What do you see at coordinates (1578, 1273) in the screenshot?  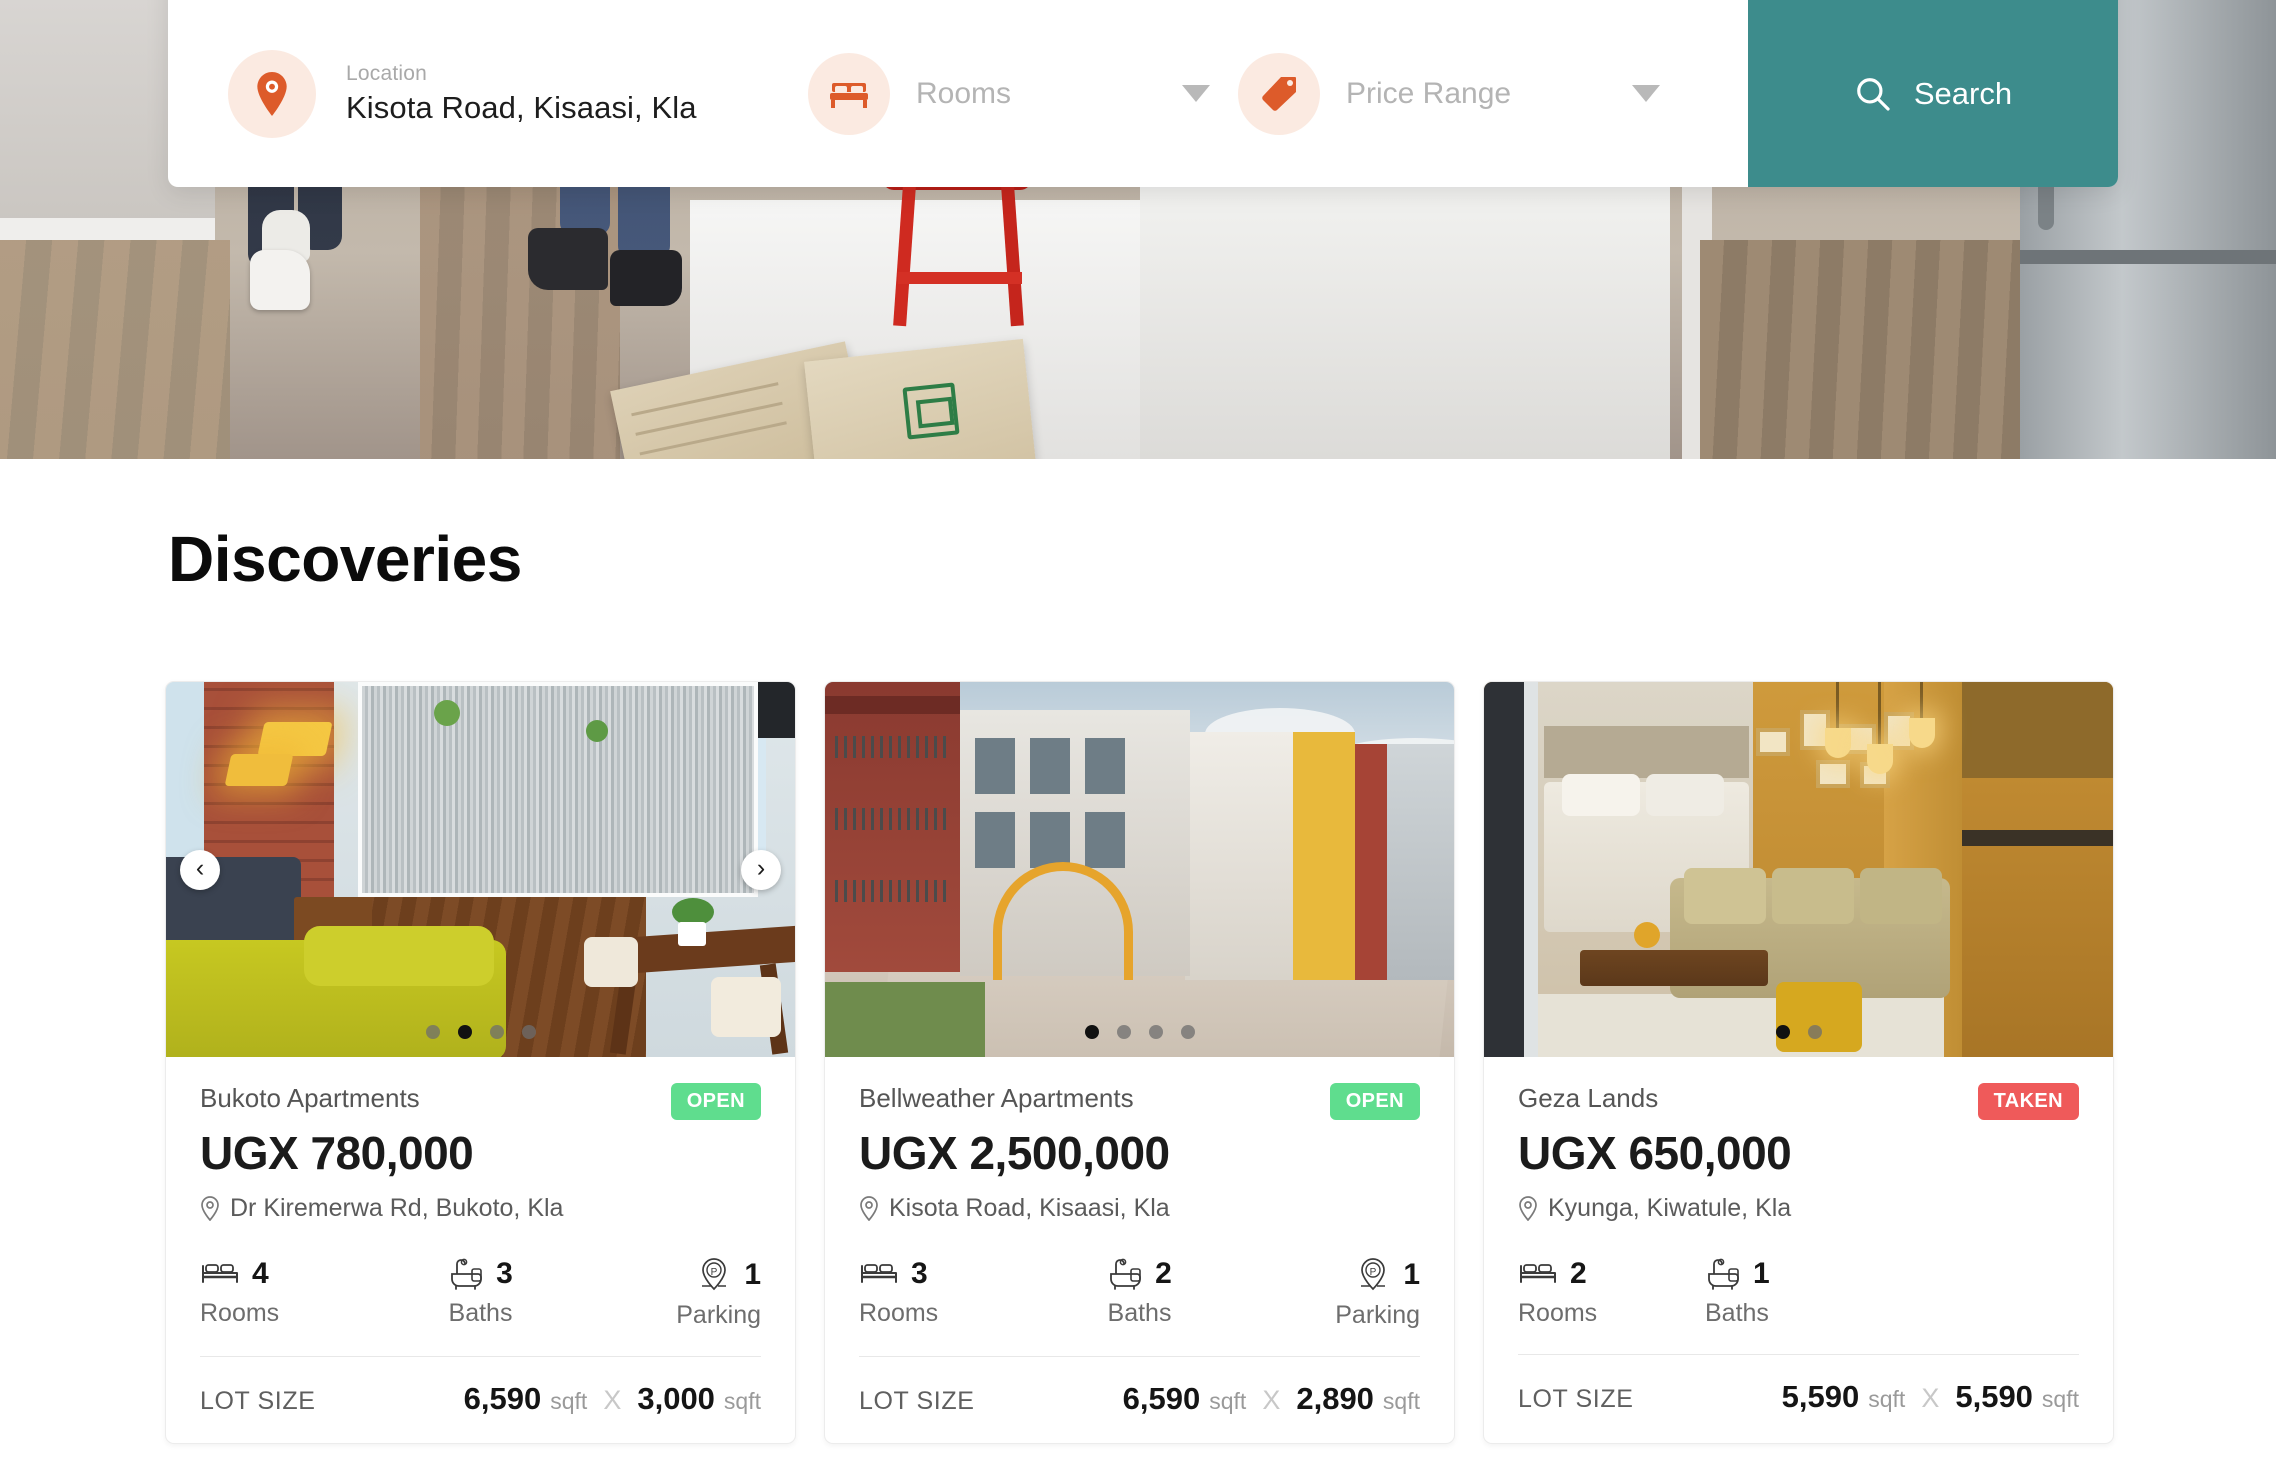 I see `spec-rooms-value: 2` at bounding box center [1578, 1273].